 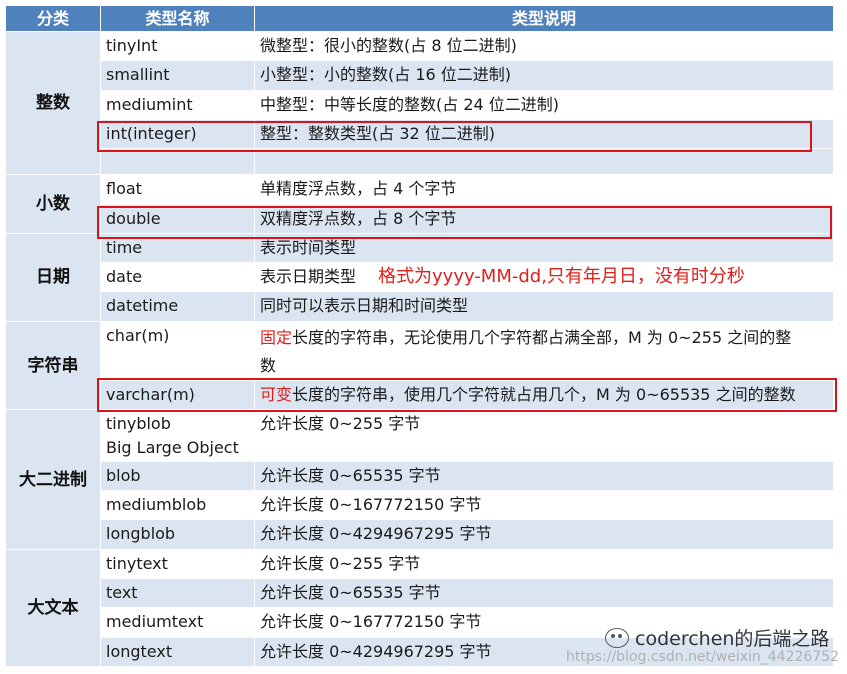 What do you see at coordinates (544, 505) in the screenshot?
I see `desc-cell: 允许长度 0~167772150 字节` at bounding box center [544, 505].